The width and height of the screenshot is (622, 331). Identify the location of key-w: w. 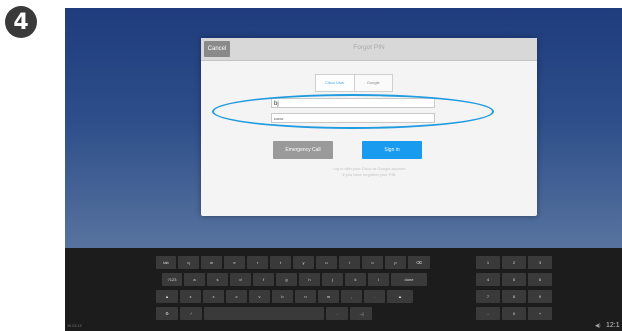
(211, 262).